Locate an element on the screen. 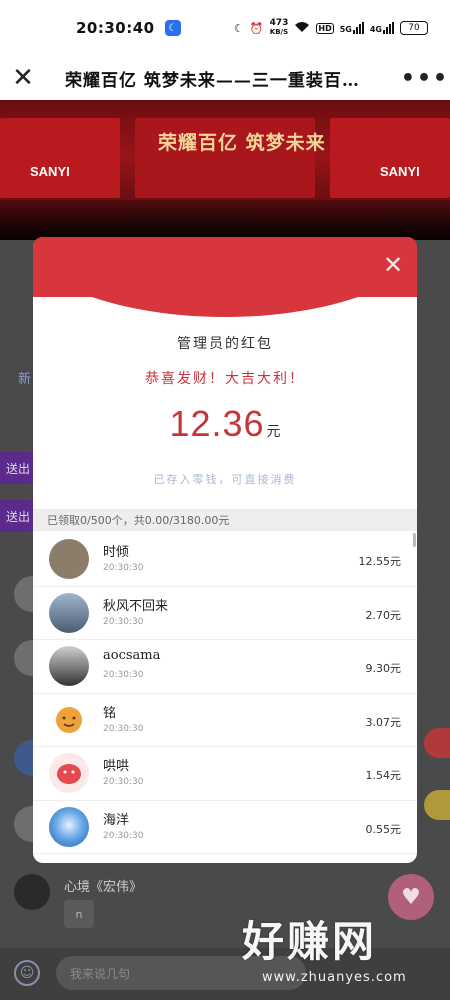 The height and width of the screenshot is (1000, 450). signal-4g-icon: 4G is located at coordinates (382, 28).